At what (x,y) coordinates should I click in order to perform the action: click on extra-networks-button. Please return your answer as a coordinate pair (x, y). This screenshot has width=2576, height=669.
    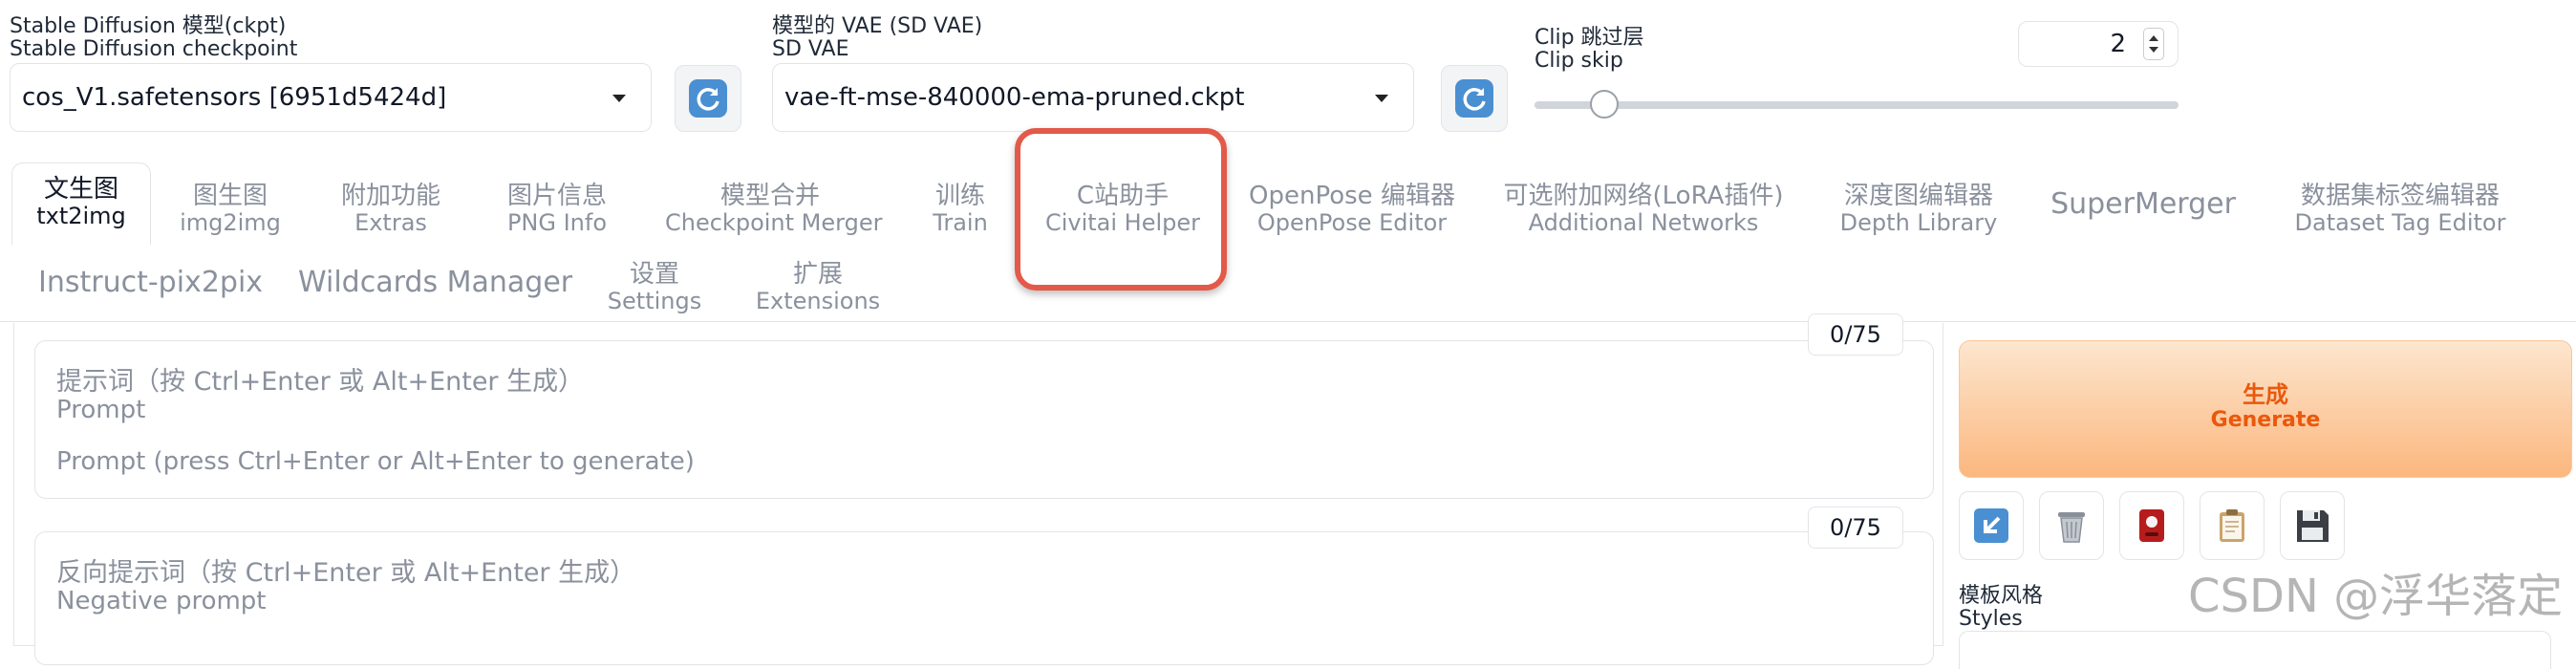
    Looking at the image, I should click on (2151, 525).